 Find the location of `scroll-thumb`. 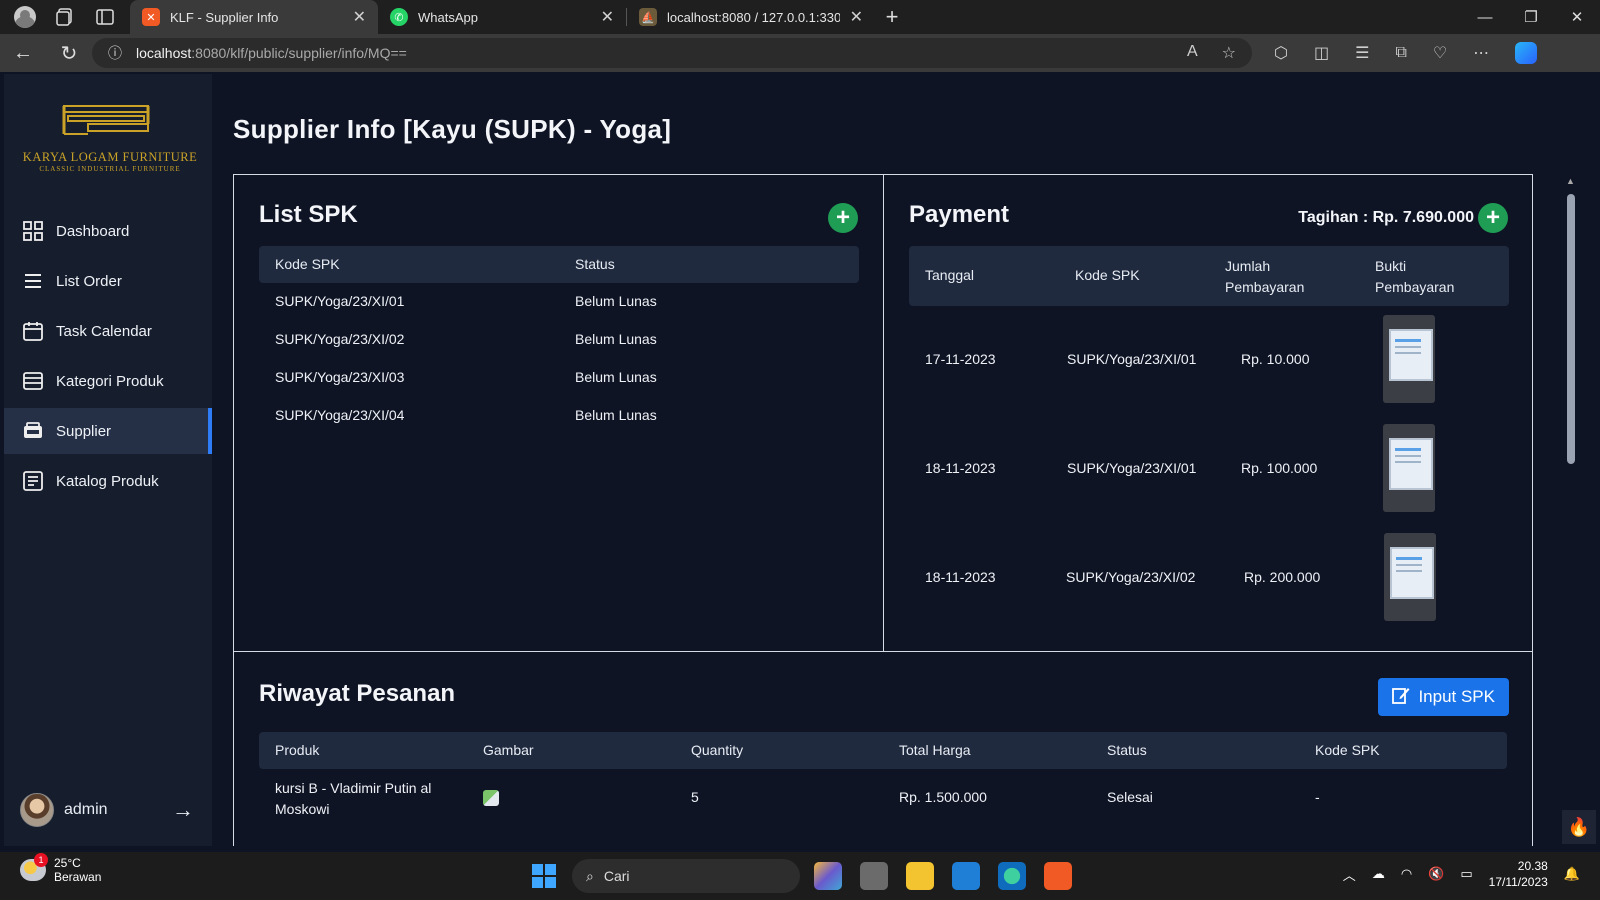

scroll-thumb is located at coordinates (1571, 329).